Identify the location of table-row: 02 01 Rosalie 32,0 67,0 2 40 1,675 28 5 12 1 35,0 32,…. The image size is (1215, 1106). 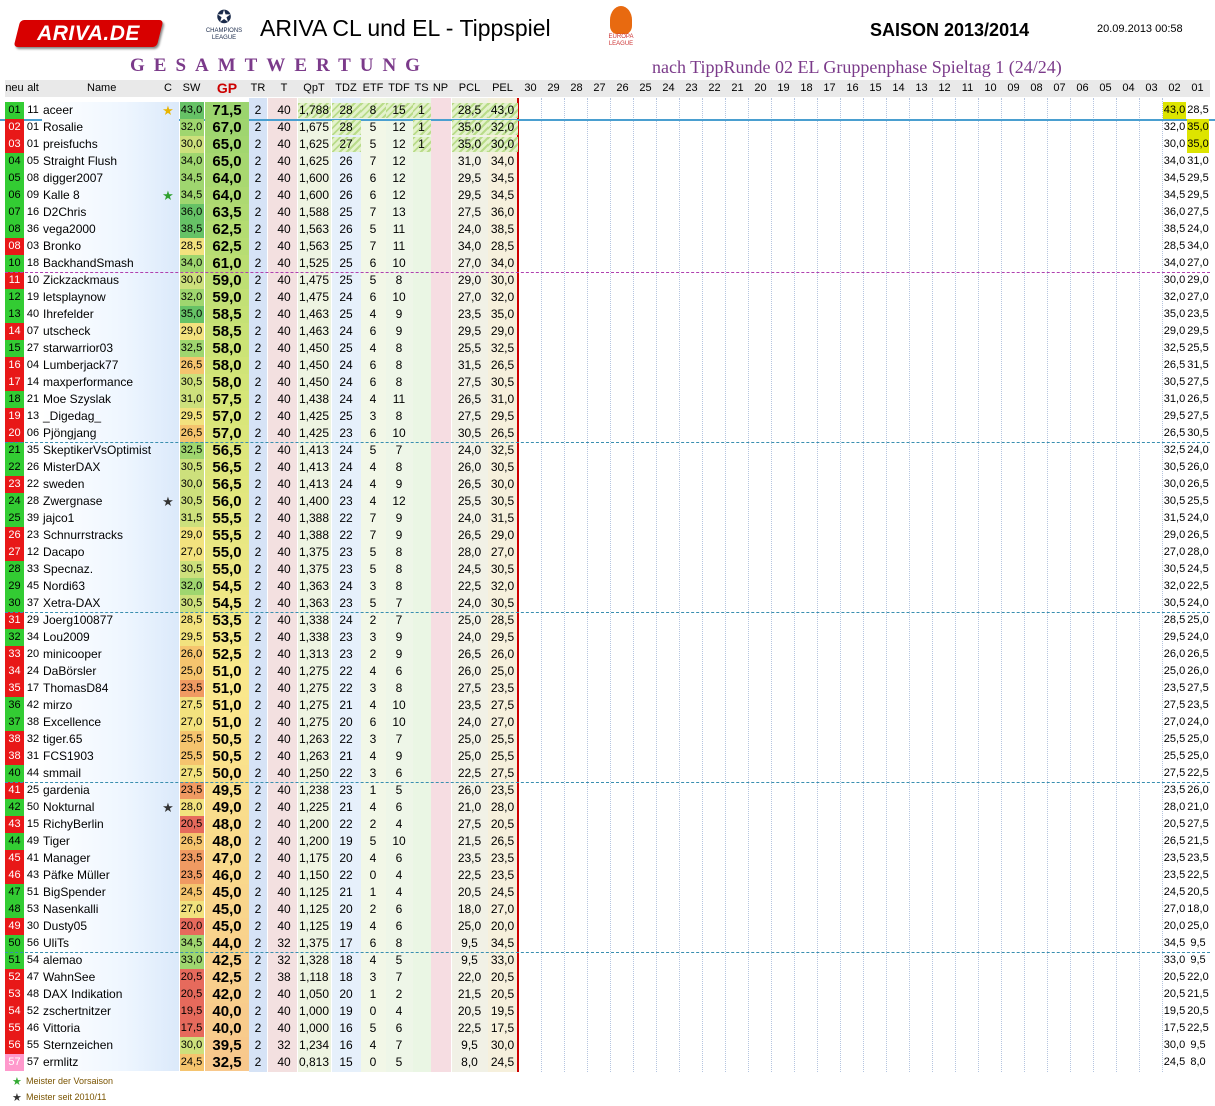
(607, 127).